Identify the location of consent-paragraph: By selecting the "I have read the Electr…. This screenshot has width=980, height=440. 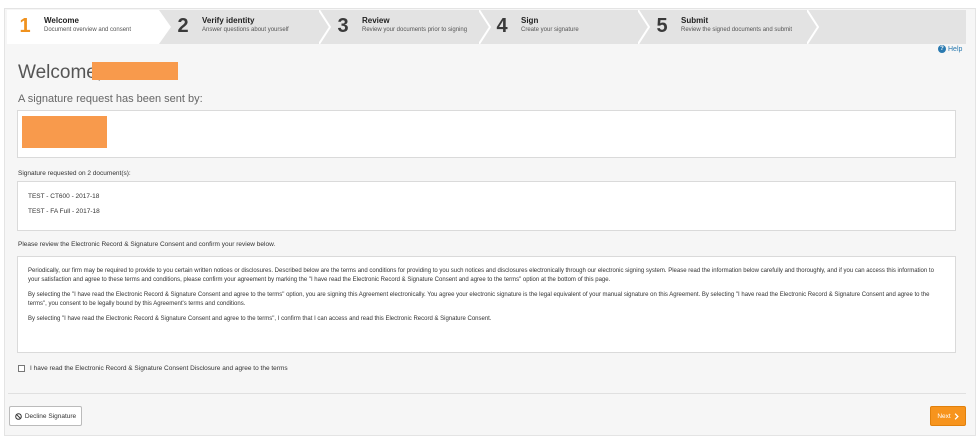
(479, 299).